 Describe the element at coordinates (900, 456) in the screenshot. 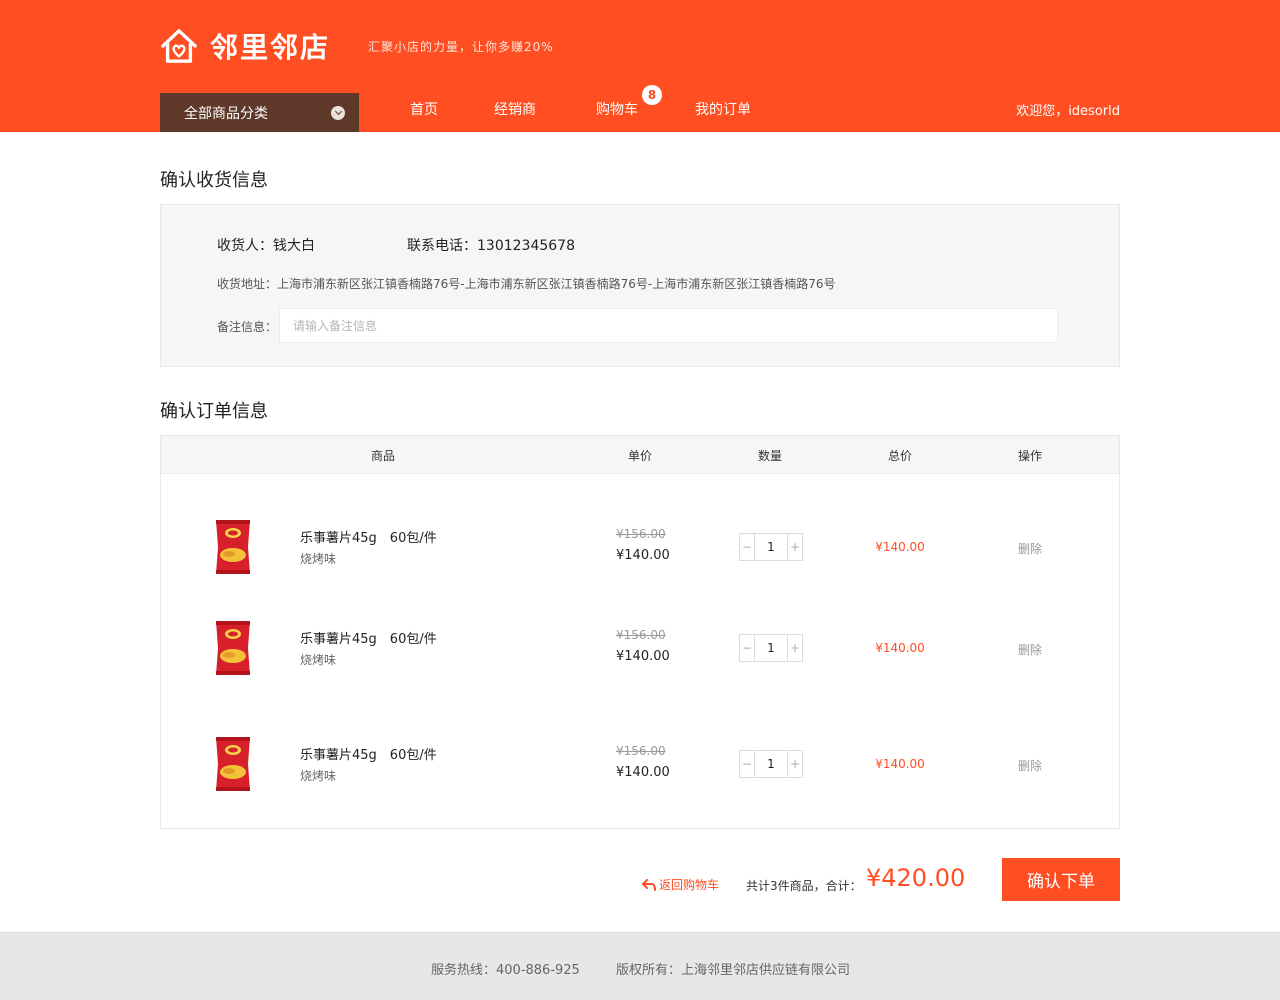

I see `column-header-total: 总价` at that location.